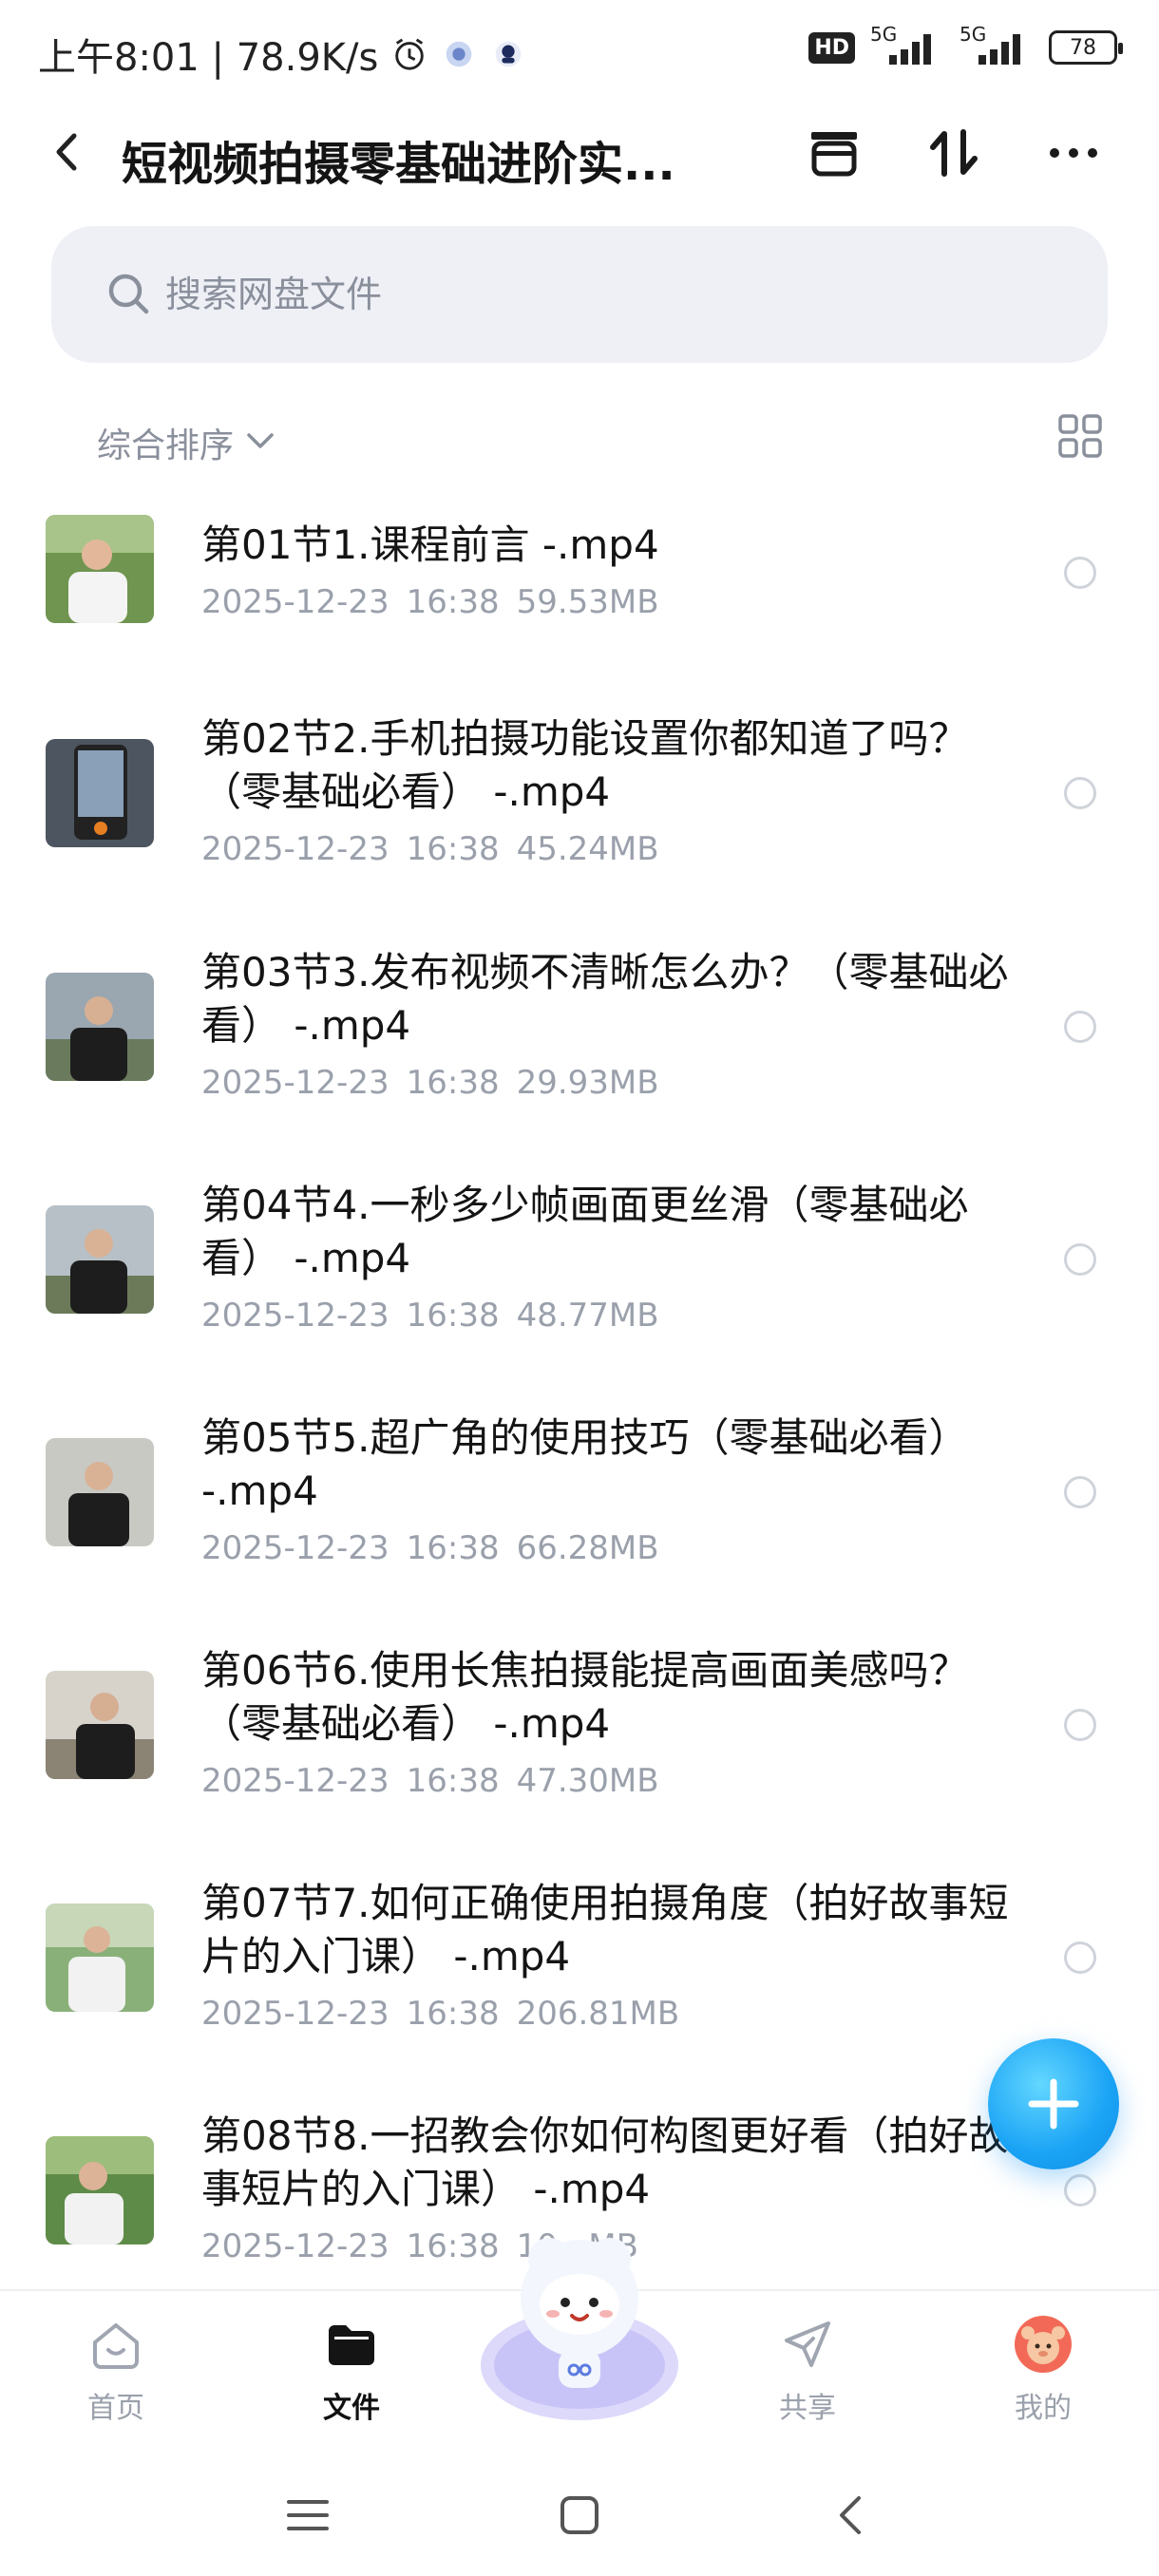 This screenshot has height=2576, width=1159. What do you see at coordinates (579, 441) in the screenshot?
I see `sort-row: 综合排序` at bounding box center [579, 441].